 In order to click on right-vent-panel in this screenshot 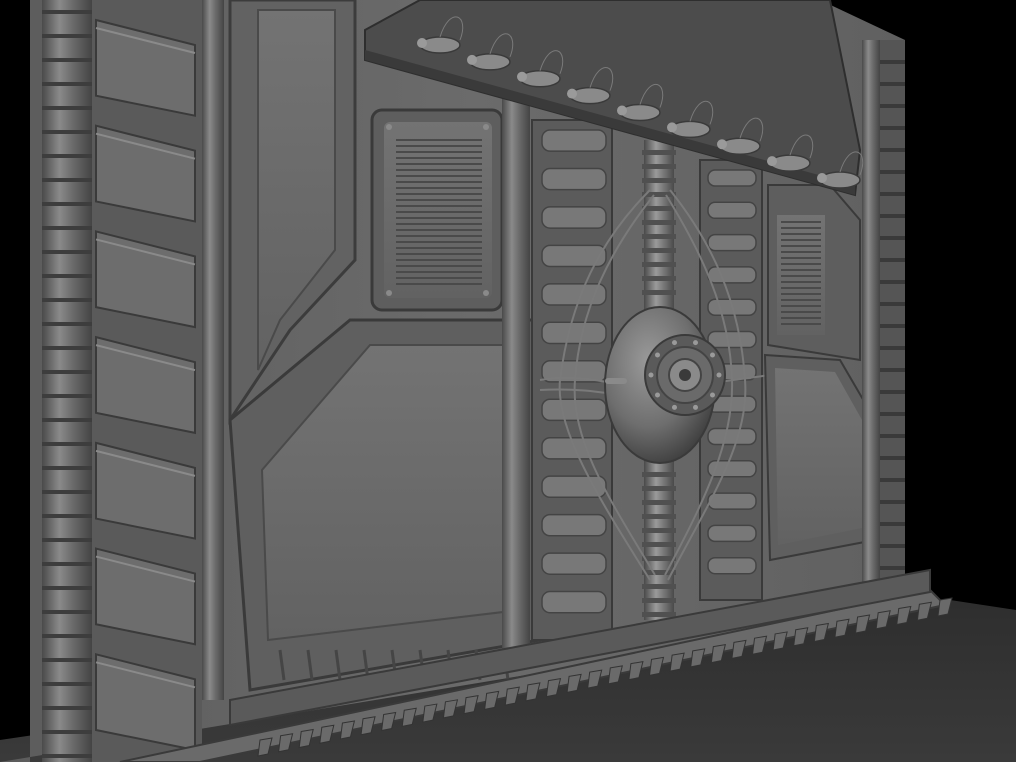, I will do `click(814, 273)`.